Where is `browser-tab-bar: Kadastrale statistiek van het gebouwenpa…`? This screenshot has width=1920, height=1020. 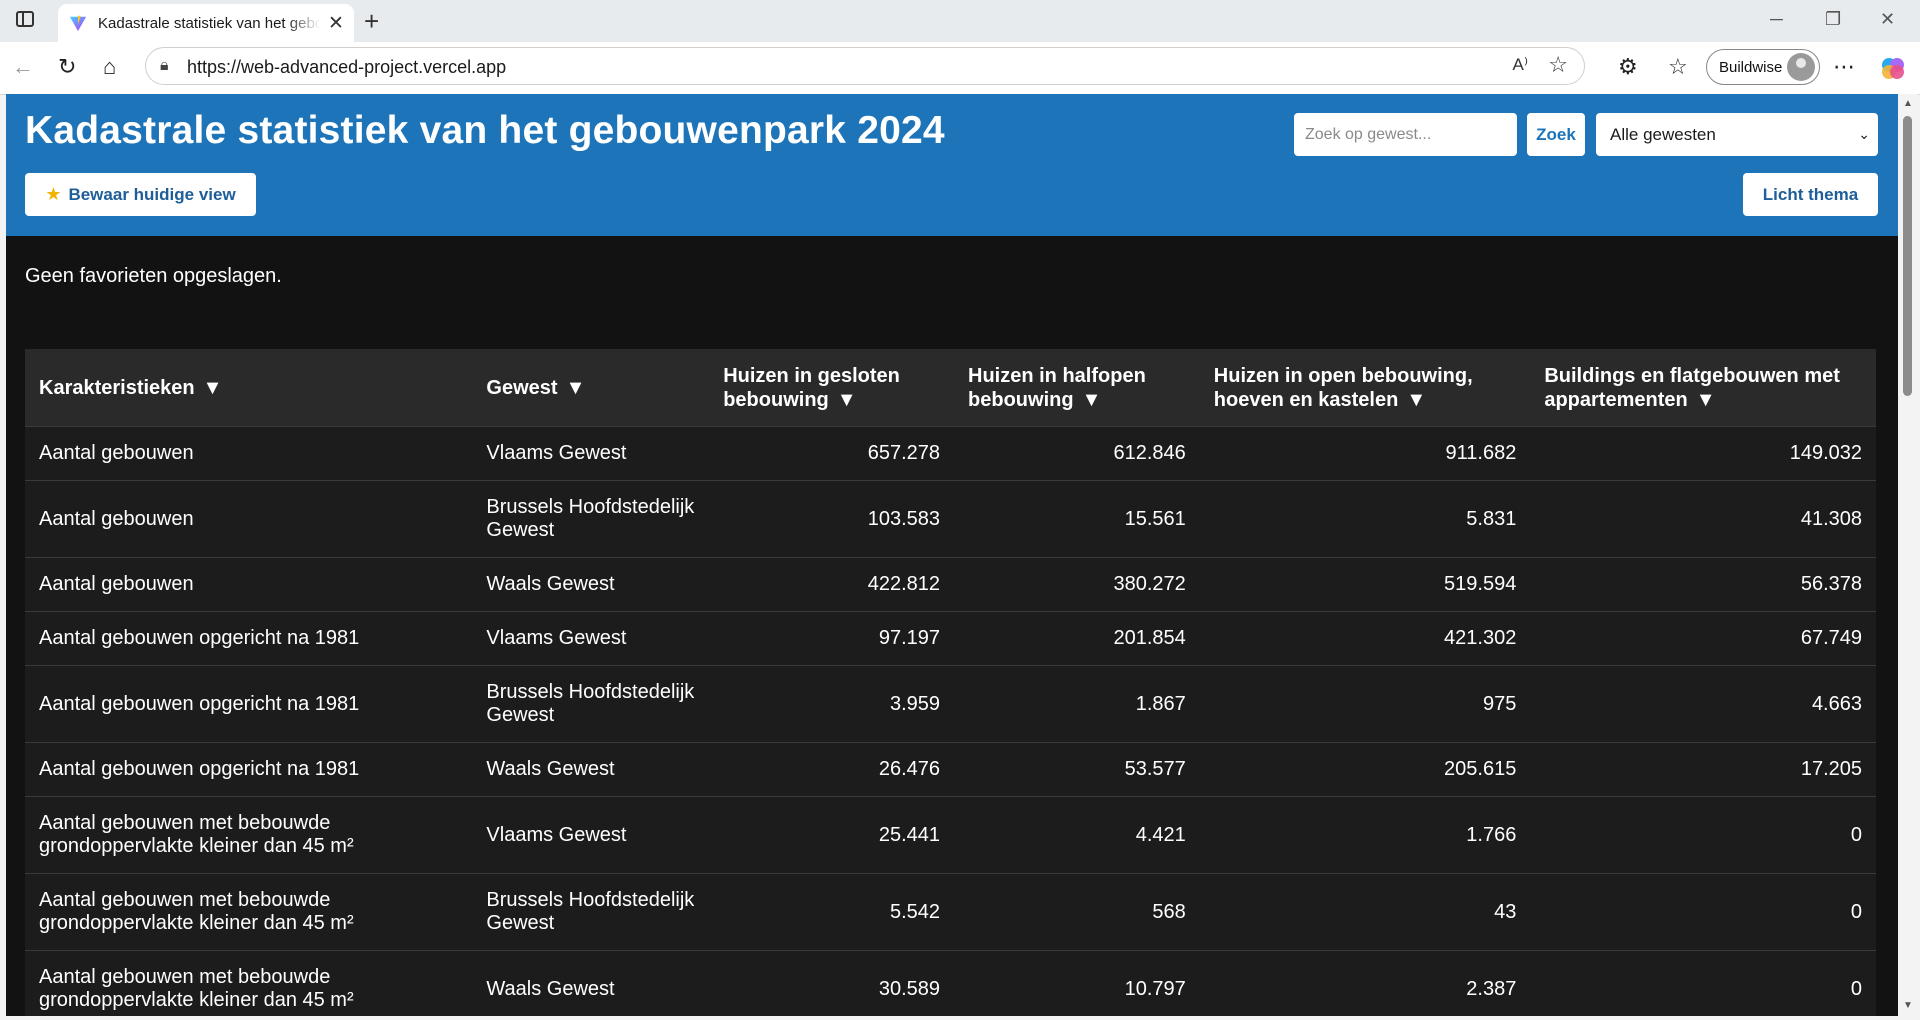 browser-tab-bar: Kadastrale statistiek van het gebouwenpa… is located at coordinates (960, 21).